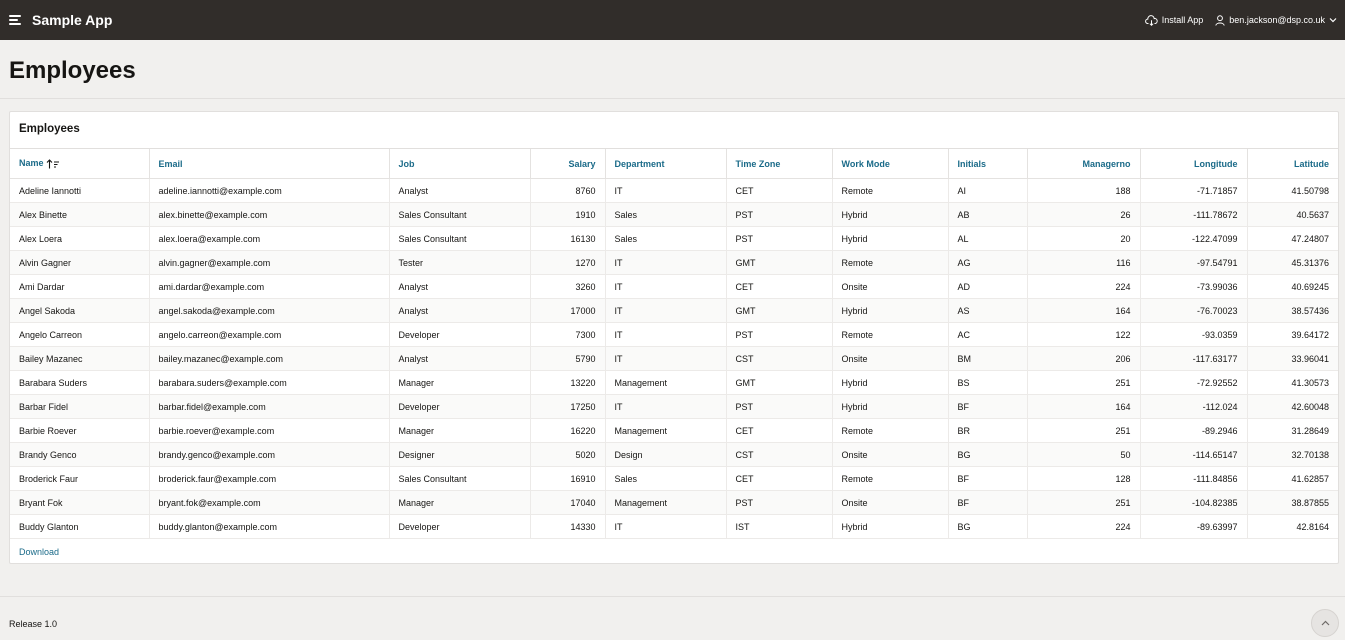 The width and height of the screenshot is (1345, 640). What do you see at coordinates (72, 20) in the screenshot?
I see `app-title: Sample App` at bounding box center [72, 20].